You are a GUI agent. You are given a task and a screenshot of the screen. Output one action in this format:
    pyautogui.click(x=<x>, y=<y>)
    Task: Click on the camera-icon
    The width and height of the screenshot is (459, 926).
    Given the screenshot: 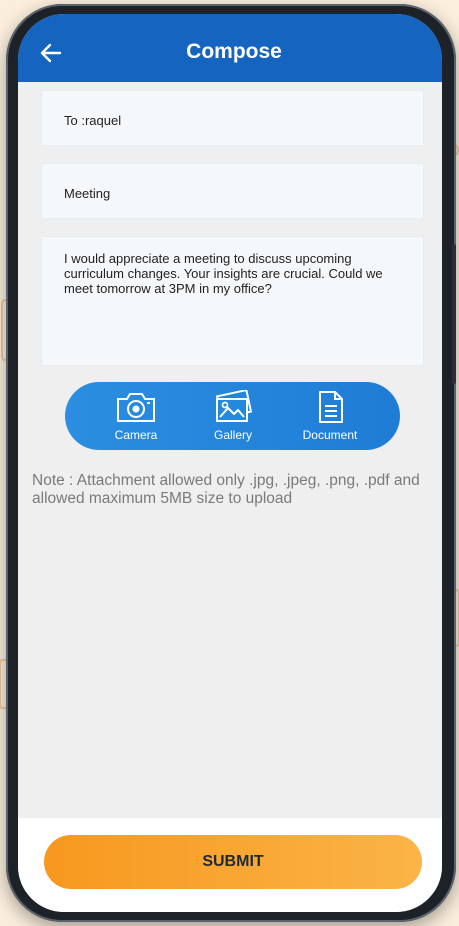 What is the action you would take?
    pyautogui.click(x=136, y=407)
    